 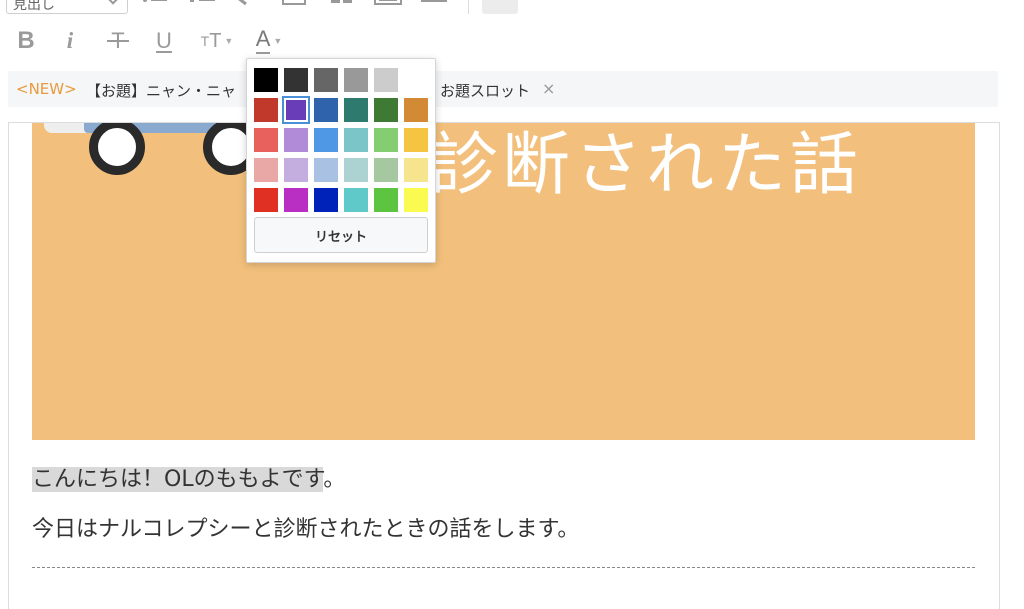 I want to click on paragraph-greeting: こんにちは！OLのももよです。, so click(x=188, y=477).